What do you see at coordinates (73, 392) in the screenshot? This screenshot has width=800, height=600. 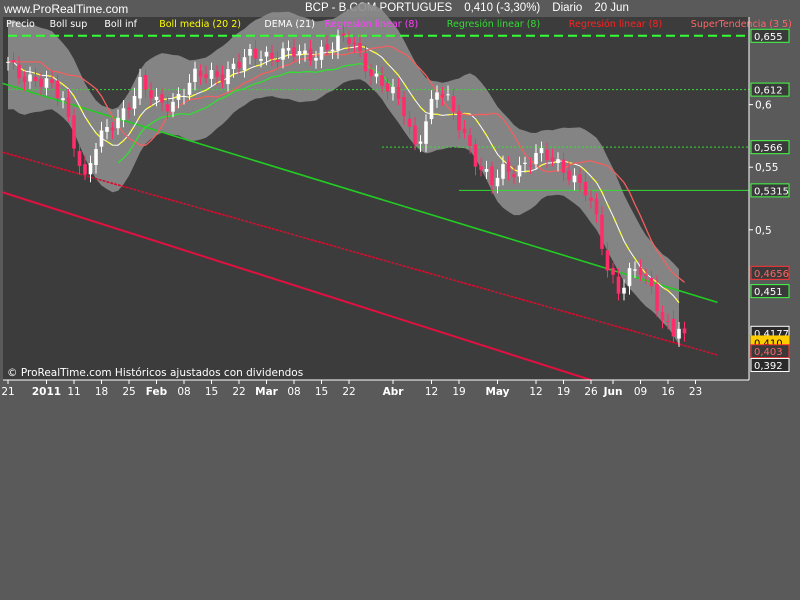 I see `x-tick-label: 11` at bounding box center [73, 392].